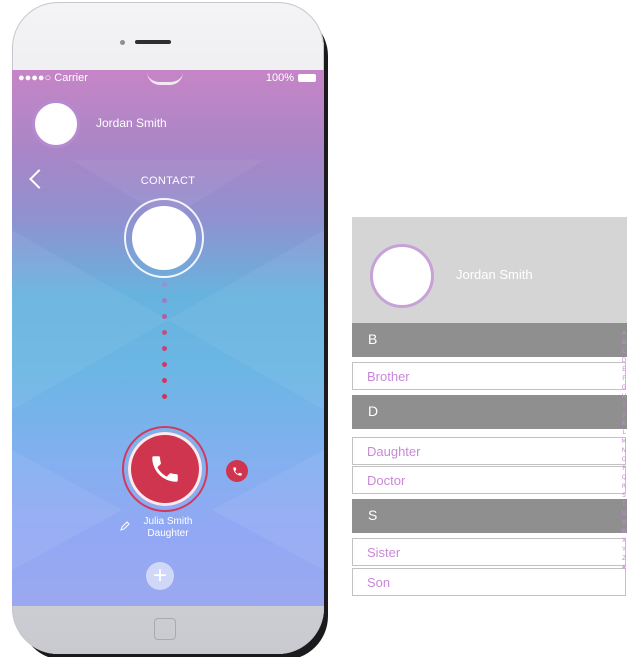 The height and width of the screenshot is (657, 627). Describe the element at coordinates (623, 504) in the screenshot. I see `index-letter: T` at that location.